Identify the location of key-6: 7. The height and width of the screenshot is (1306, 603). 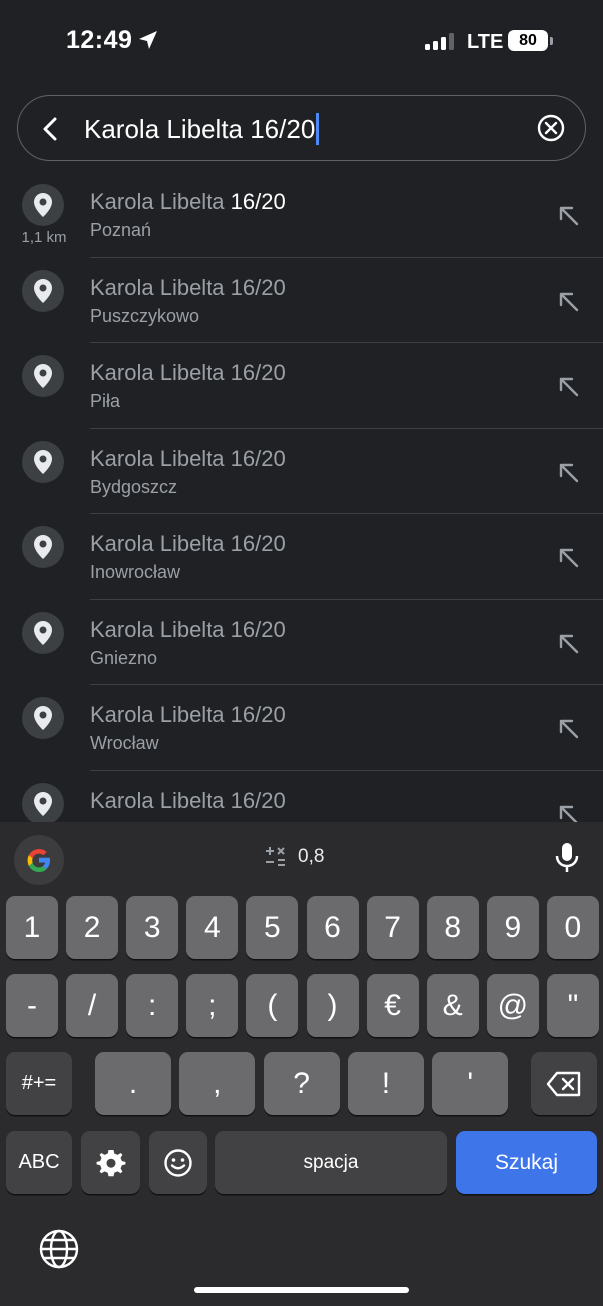
(392, 927).